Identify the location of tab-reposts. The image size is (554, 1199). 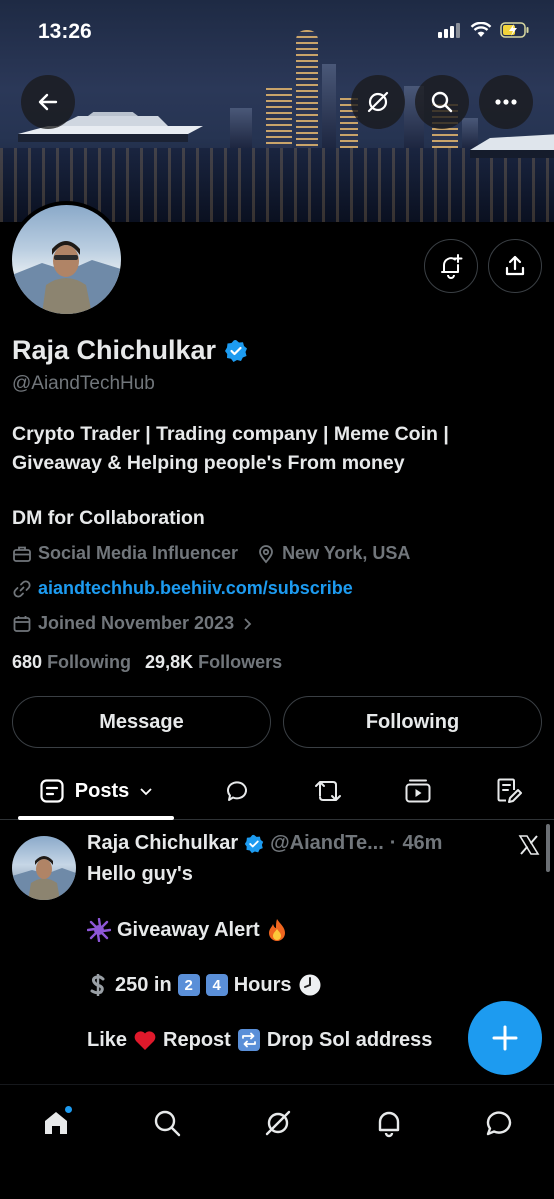
(328, 791).